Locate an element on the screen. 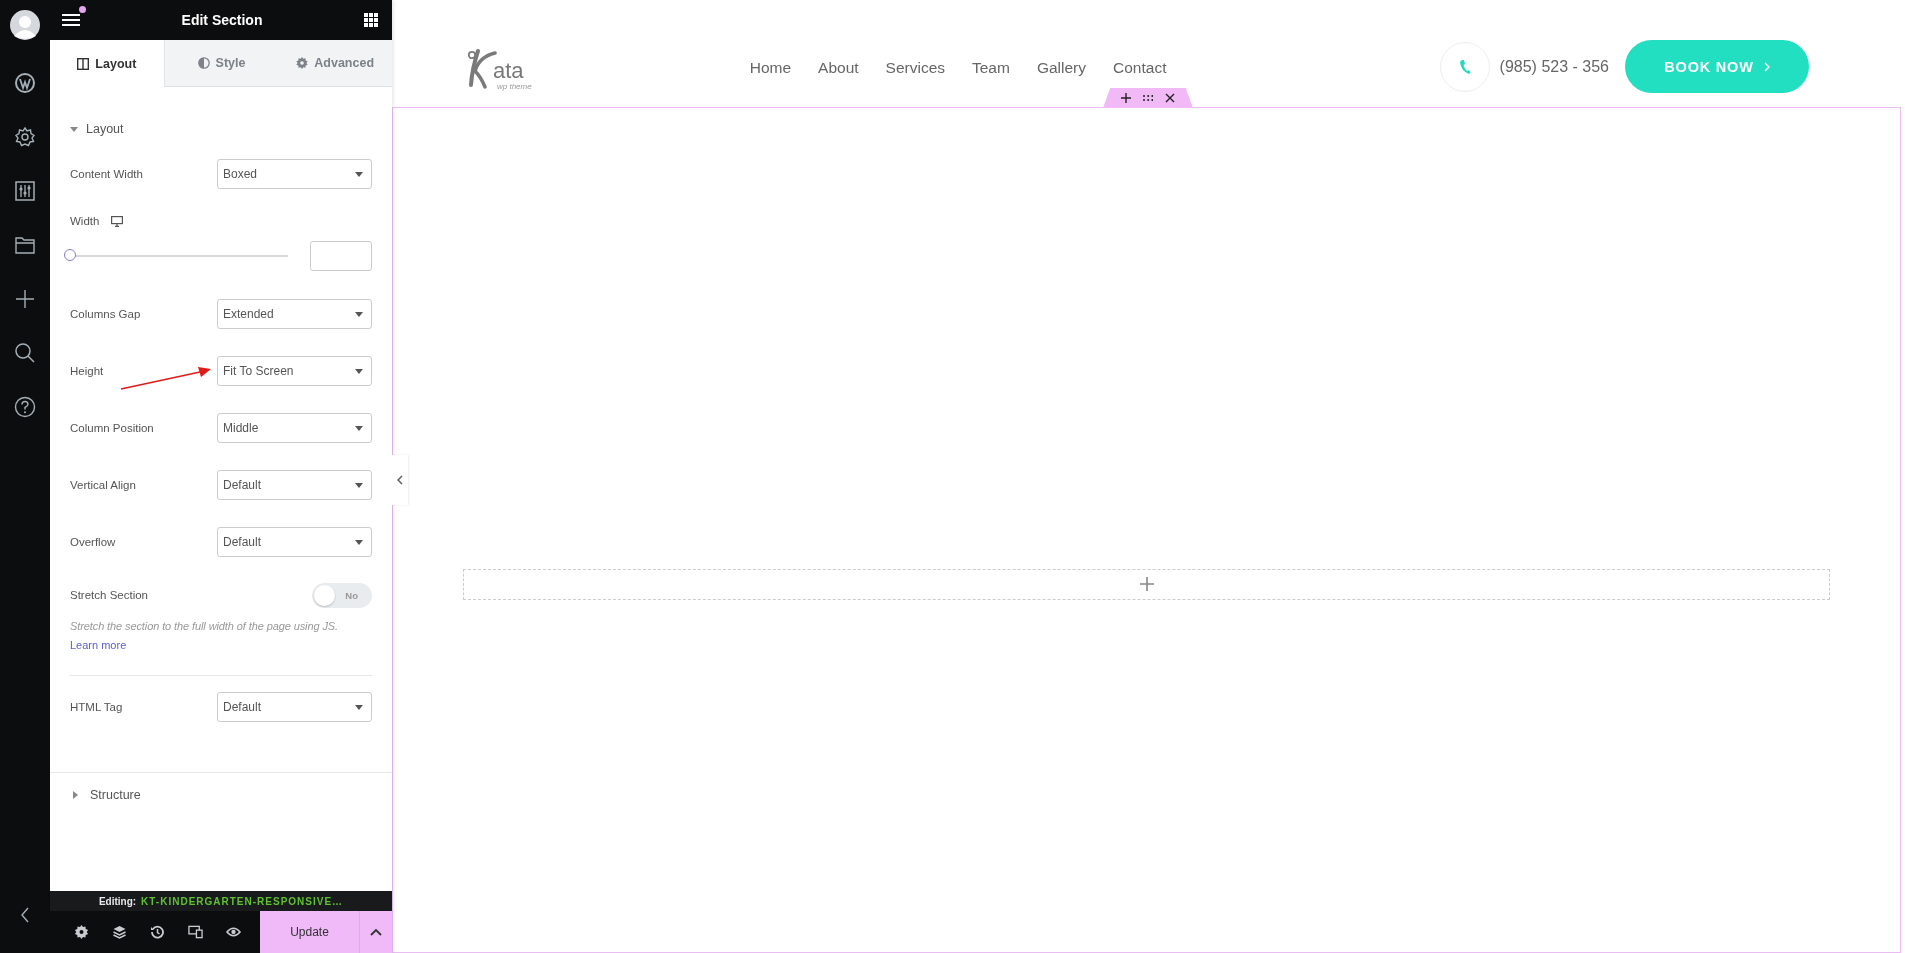 The image size is (1905, 953). select-field: Extended is located at coordinates (294, 314).